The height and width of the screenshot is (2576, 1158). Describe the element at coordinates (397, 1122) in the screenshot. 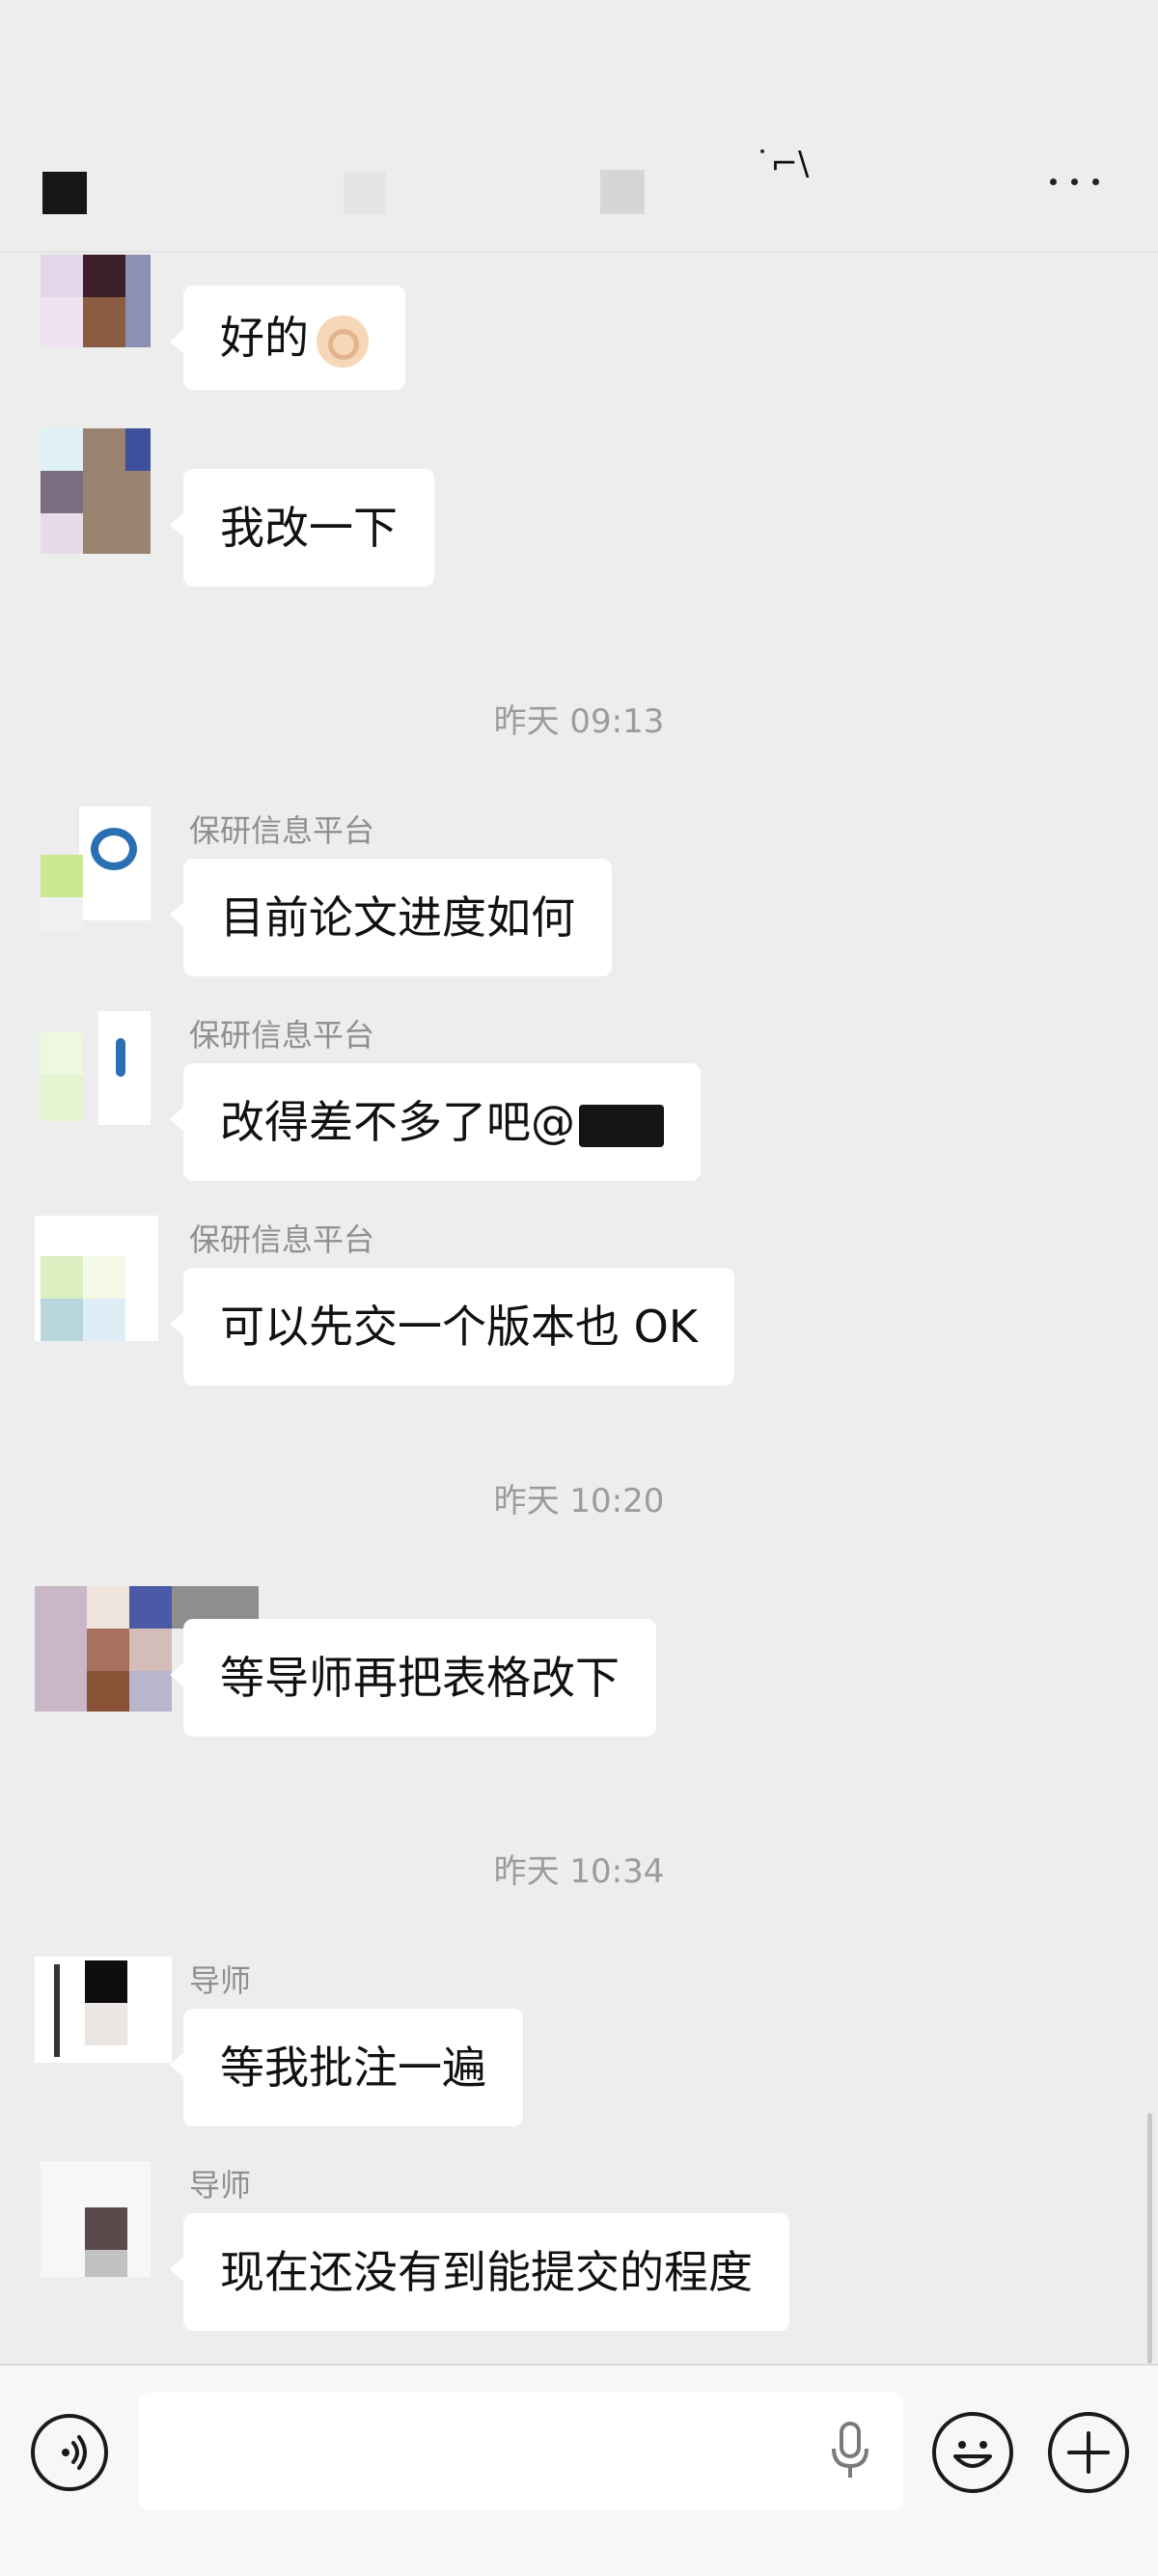

I see `message-text: 改得差不多了吧@` at that location.